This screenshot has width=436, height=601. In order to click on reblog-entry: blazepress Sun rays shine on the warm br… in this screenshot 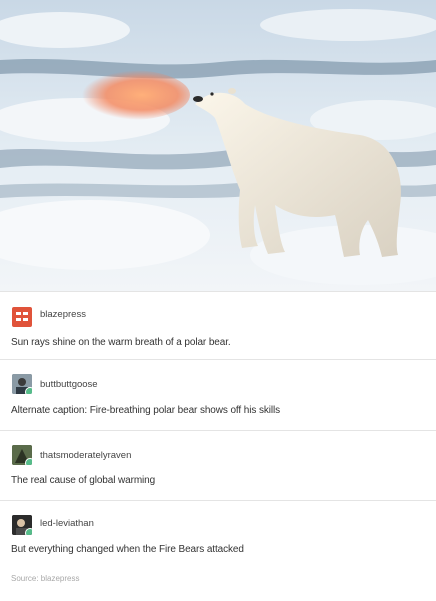, I will do `click(218, 325)`.